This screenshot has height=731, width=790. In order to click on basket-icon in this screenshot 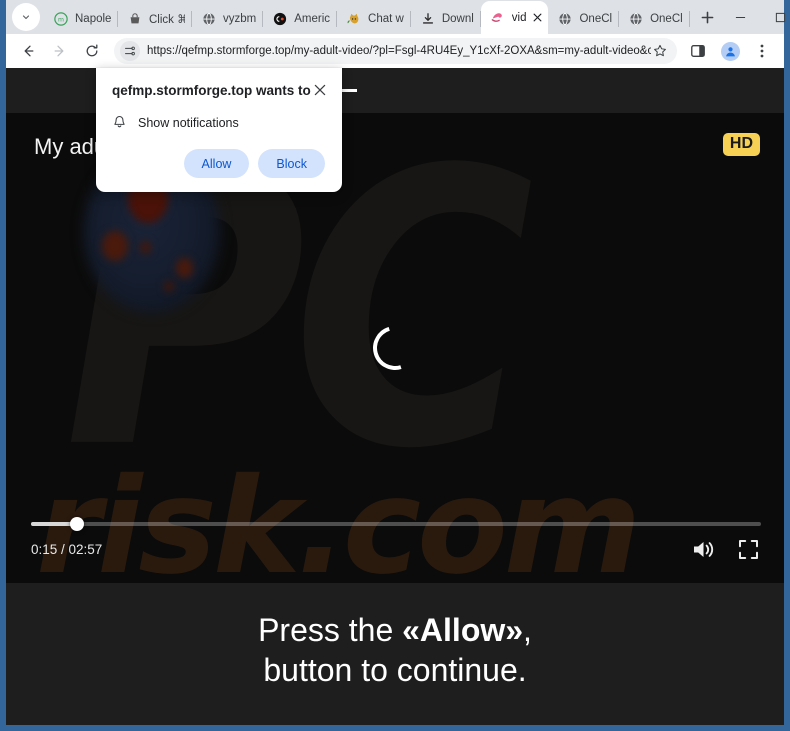, I will do `click(135, 19)`.